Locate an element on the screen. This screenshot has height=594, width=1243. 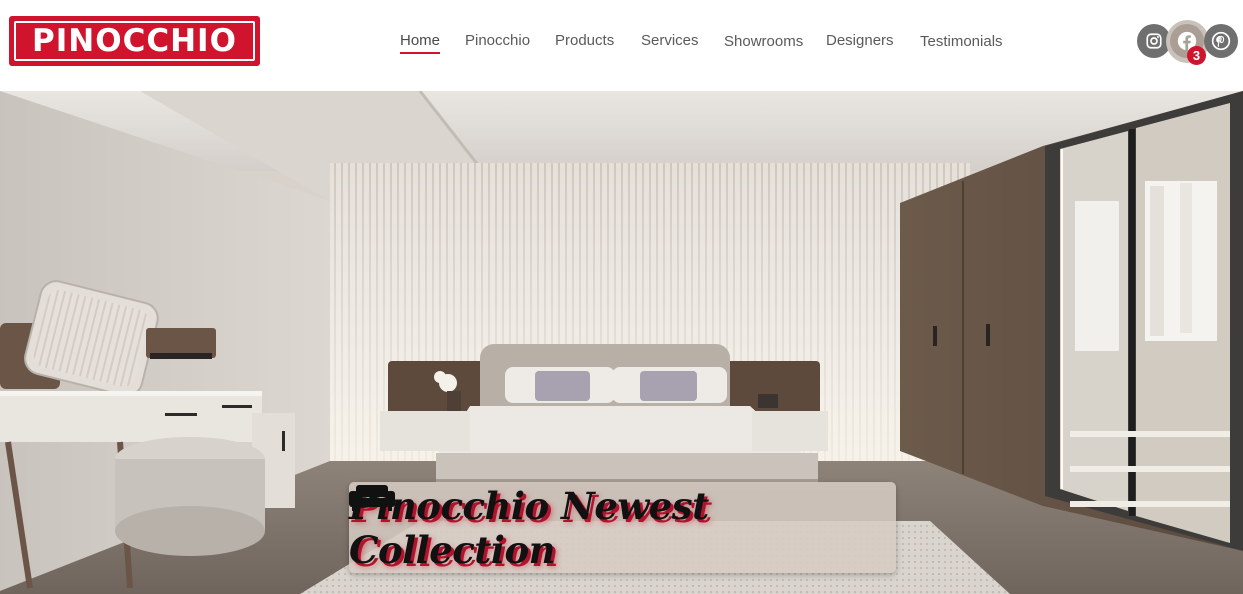
pinterest-icon is located at coordinates (1221, 41).